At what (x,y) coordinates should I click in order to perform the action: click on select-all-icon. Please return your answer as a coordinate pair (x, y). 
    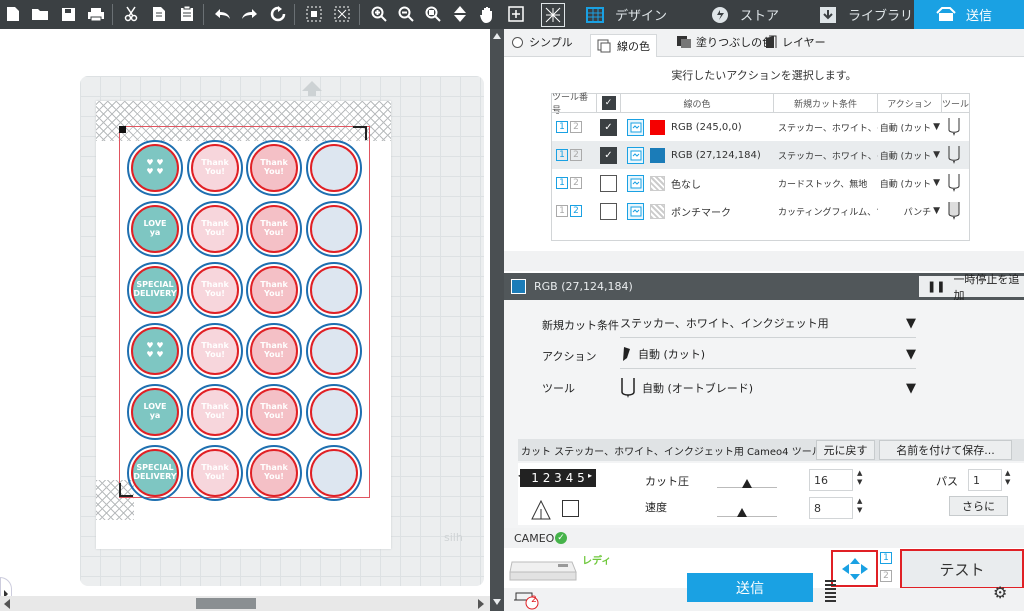
    Looking at the image, I should click on (314, 14).